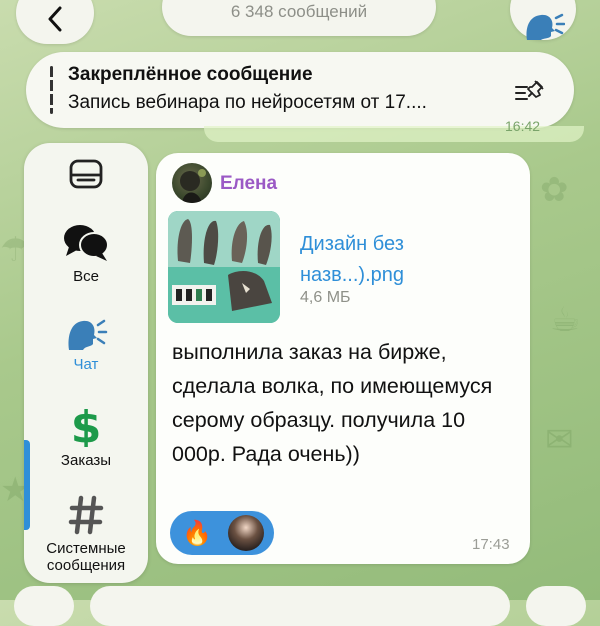 This screenshot has width=600, height=626. What do you see at coordinates (491, 544) in the screenshot?
I see `message-time: 17:43` at bounding box center [491, 544].